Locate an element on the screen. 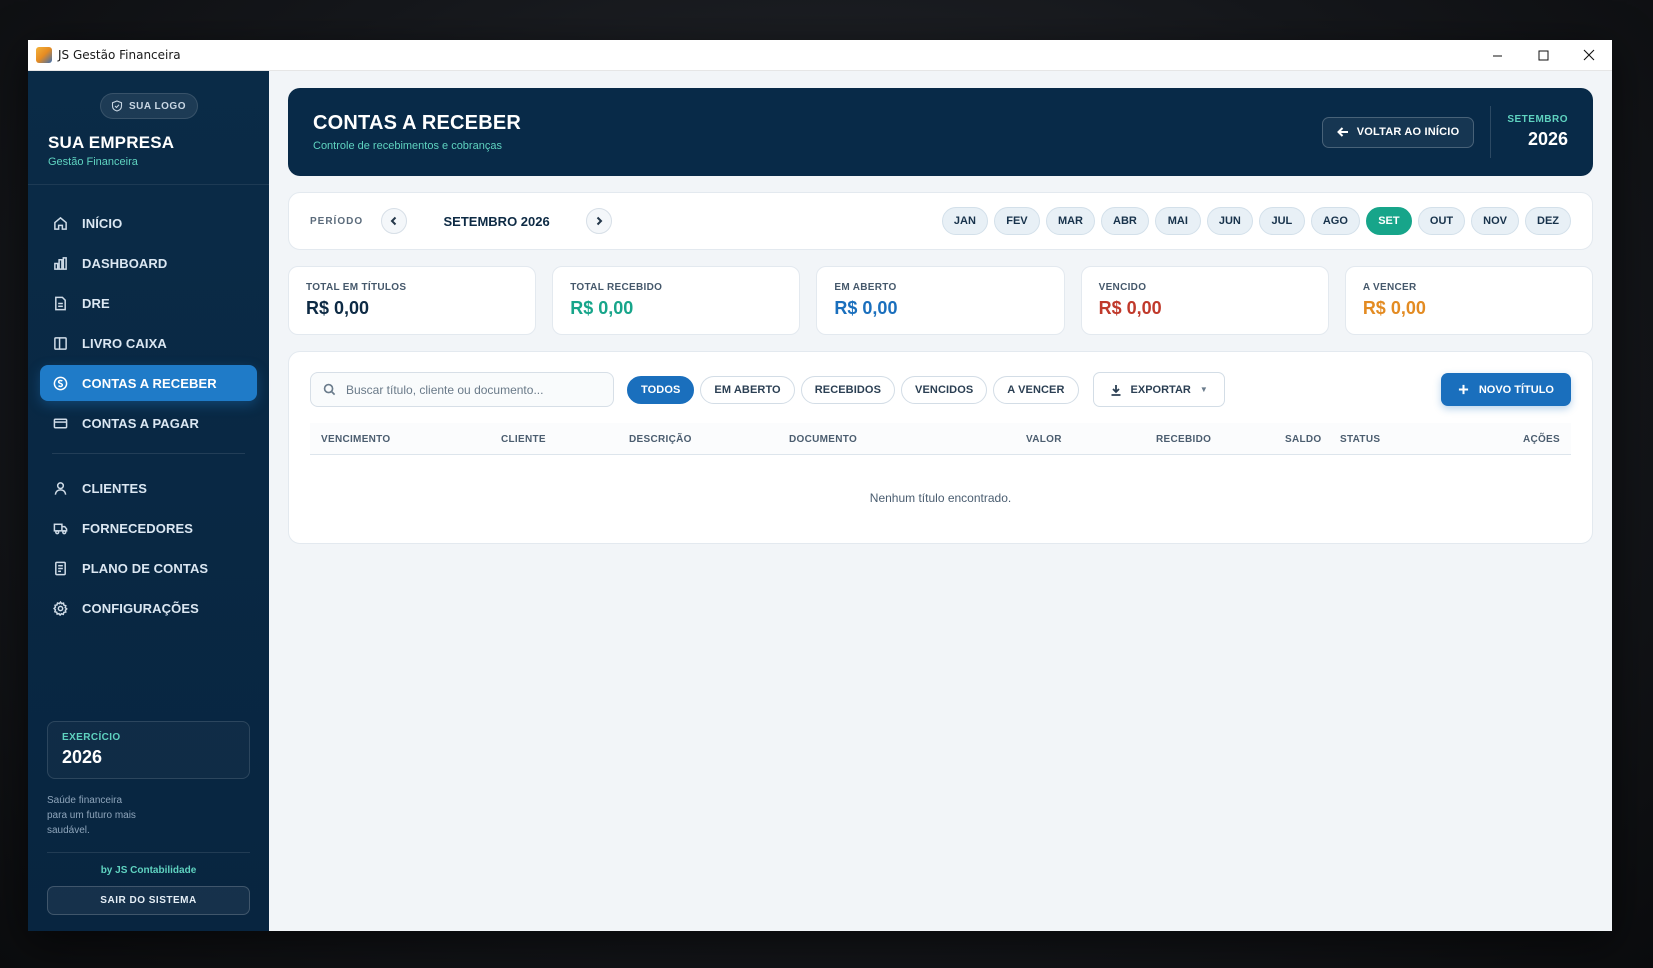 The height and width of the screenshot is (968, 1653). maximize-button is located at coordinates (1543, 55).